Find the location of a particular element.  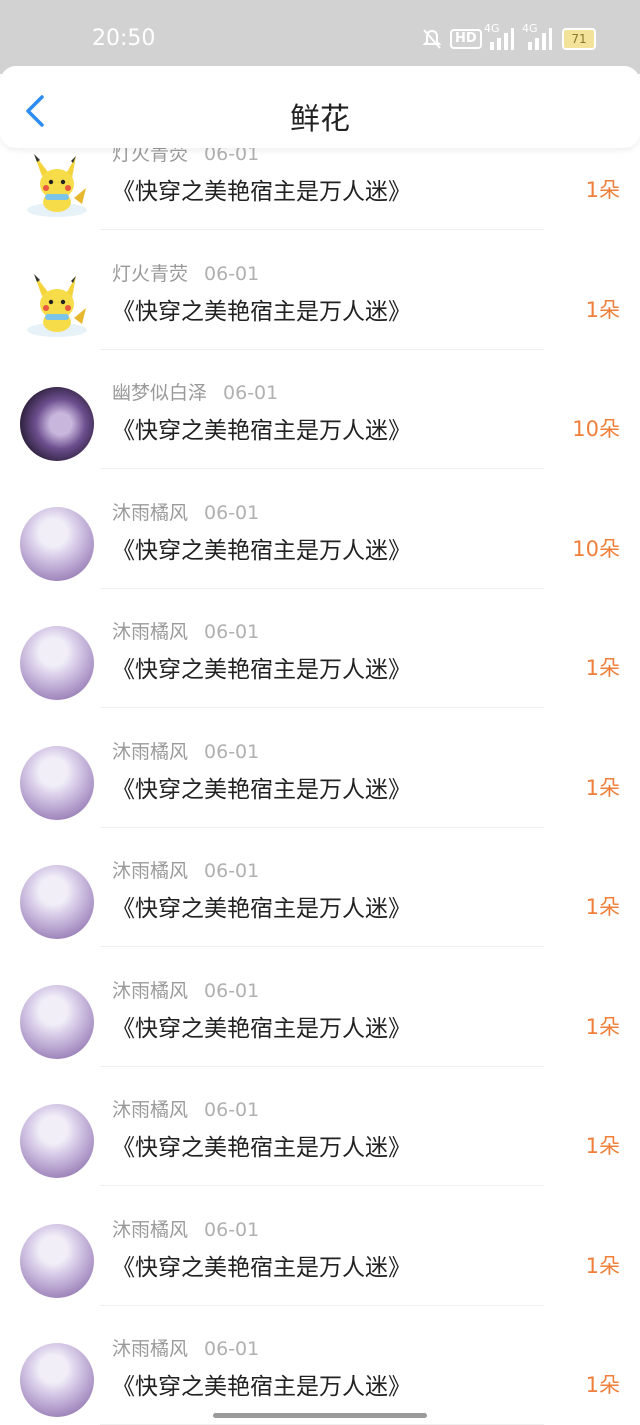

list-item: 沐雨橘风 06-01 《快穿之美艳宿主是万人迷》 10朵 is located at coordinates (320, 529).